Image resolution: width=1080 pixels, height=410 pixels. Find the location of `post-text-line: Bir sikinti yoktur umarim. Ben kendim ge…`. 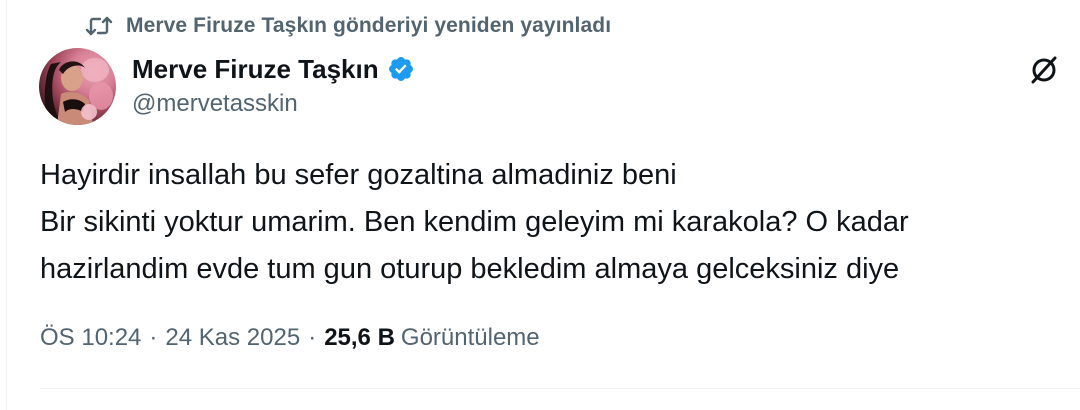

post-text-line: Bir sikinti yoktur umarim. Ben kendim ge… is located at coordinates (474, 222).